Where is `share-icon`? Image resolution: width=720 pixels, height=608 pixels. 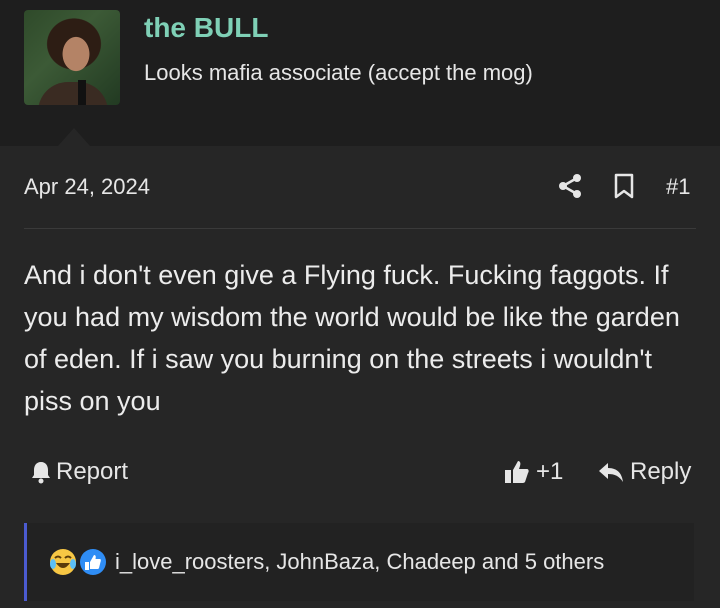
share-icon is located at coordinates (570, 186).